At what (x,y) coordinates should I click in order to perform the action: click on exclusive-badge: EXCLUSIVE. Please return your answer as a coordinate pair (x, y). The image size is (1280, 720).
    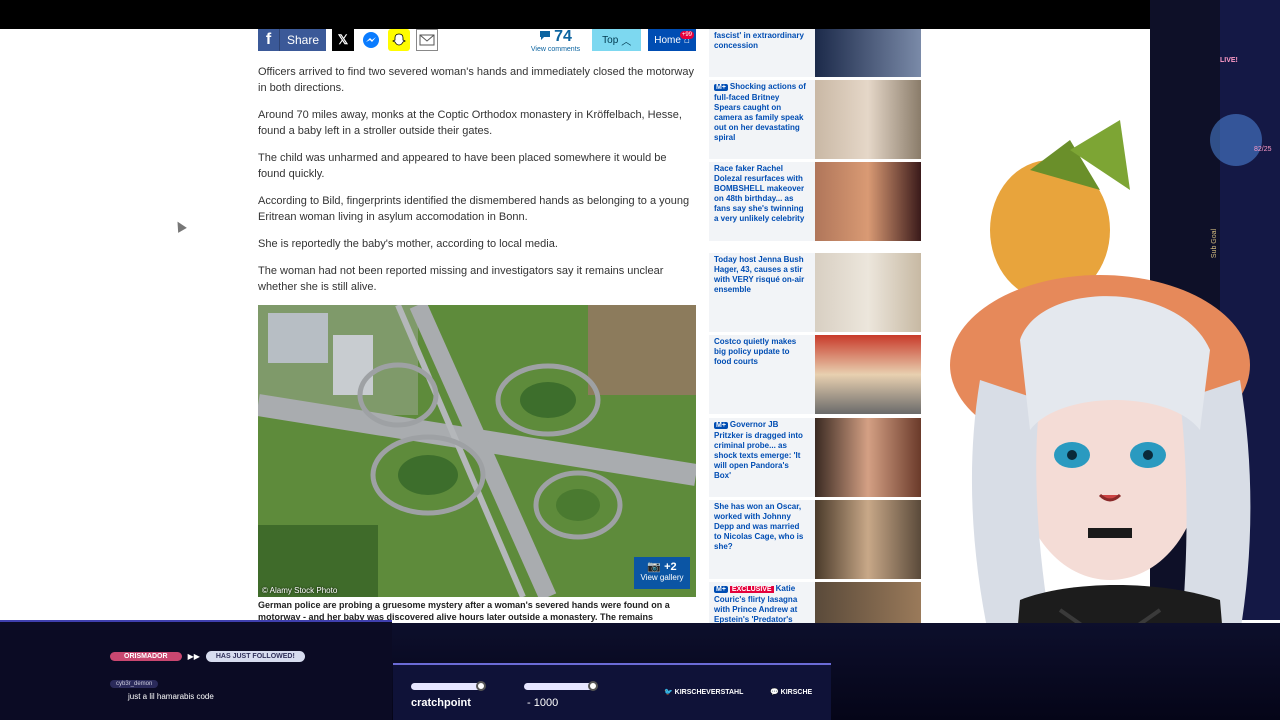
    Looking at the image, I should click on (751, 589).